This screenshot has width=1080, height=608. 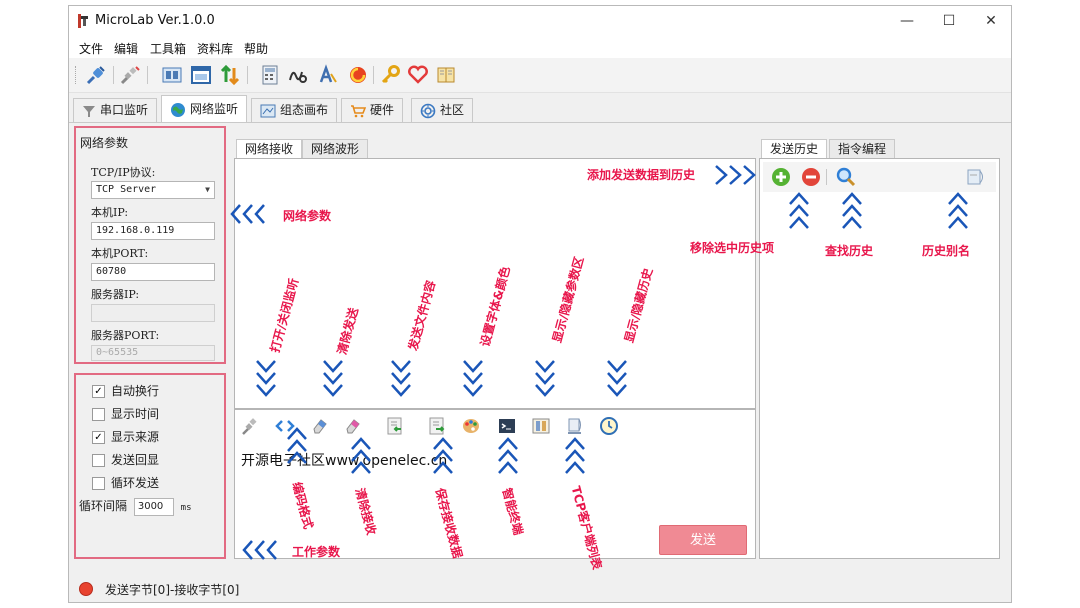 I want to click on tab-command-programming: 指令编程, so click(x=862, y=149).